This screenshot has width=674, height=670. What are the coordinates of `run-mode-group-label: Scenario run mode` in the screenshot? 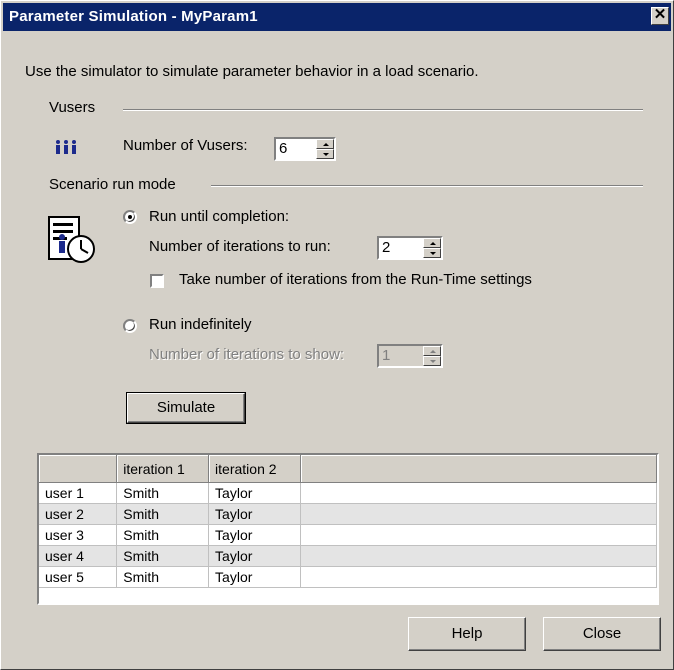 It's located at (112, 184).